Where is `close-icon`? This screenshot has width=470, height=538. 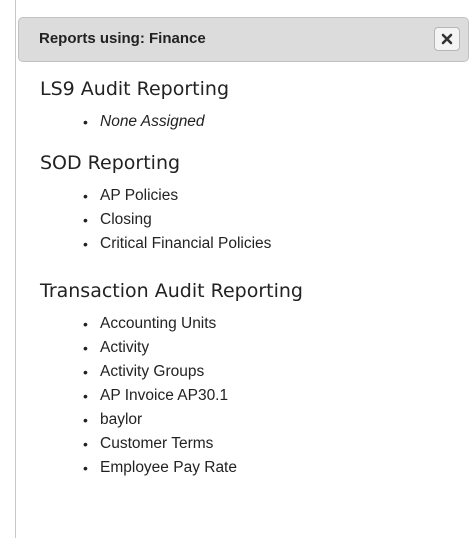 close-icon is located at coordinates (447, 39).